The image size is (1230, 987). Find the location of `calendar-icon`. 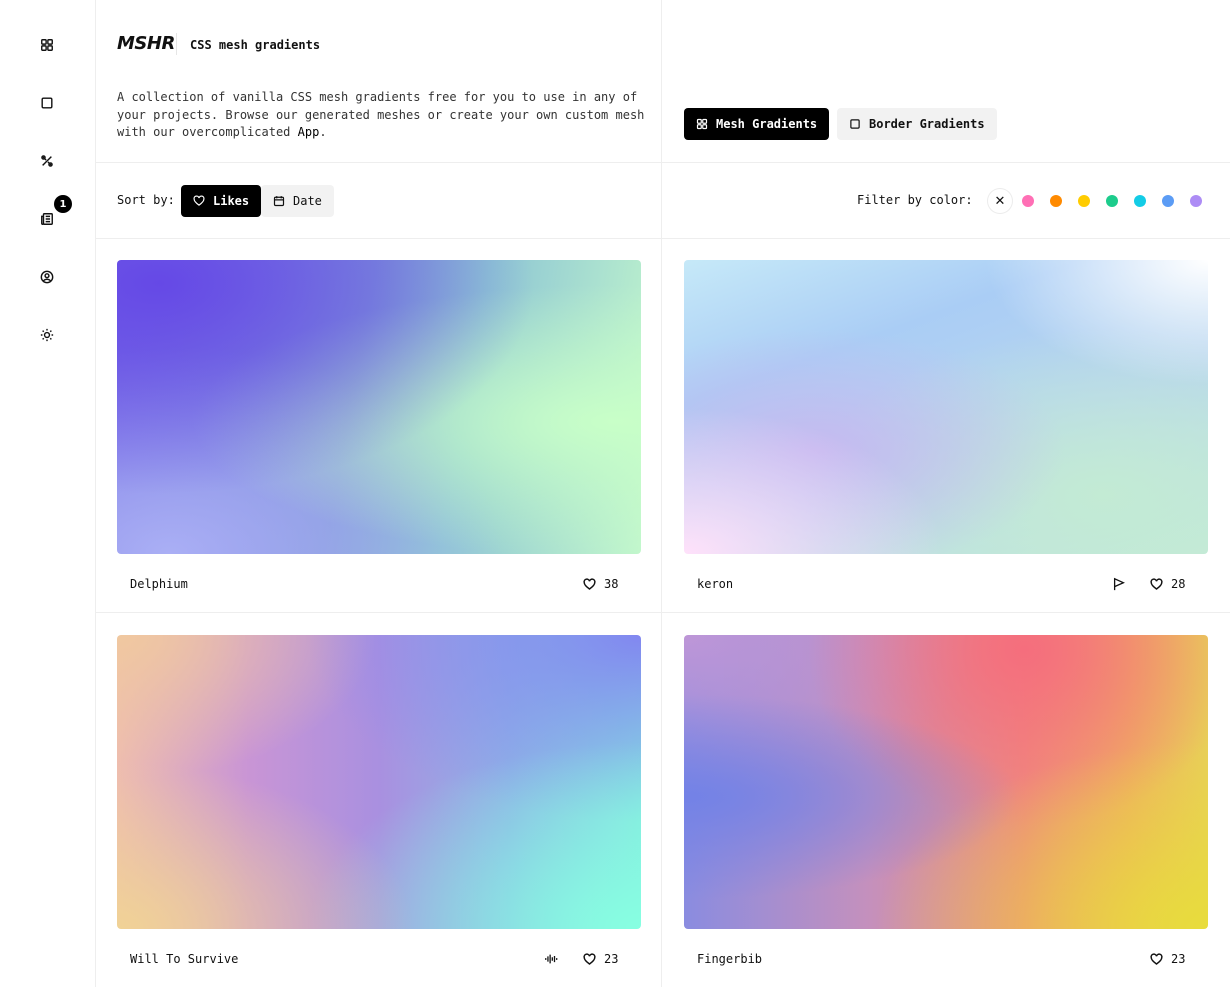

calendar-icon is located at coordinates (279, 201).